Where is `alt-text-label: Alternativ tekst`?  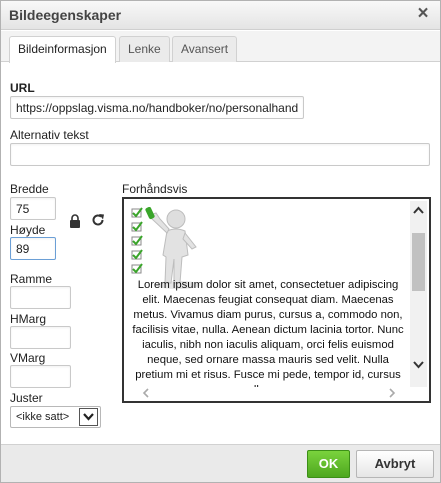
alt-text-label: Alternativ tekst is located at coordinates (49, 135).